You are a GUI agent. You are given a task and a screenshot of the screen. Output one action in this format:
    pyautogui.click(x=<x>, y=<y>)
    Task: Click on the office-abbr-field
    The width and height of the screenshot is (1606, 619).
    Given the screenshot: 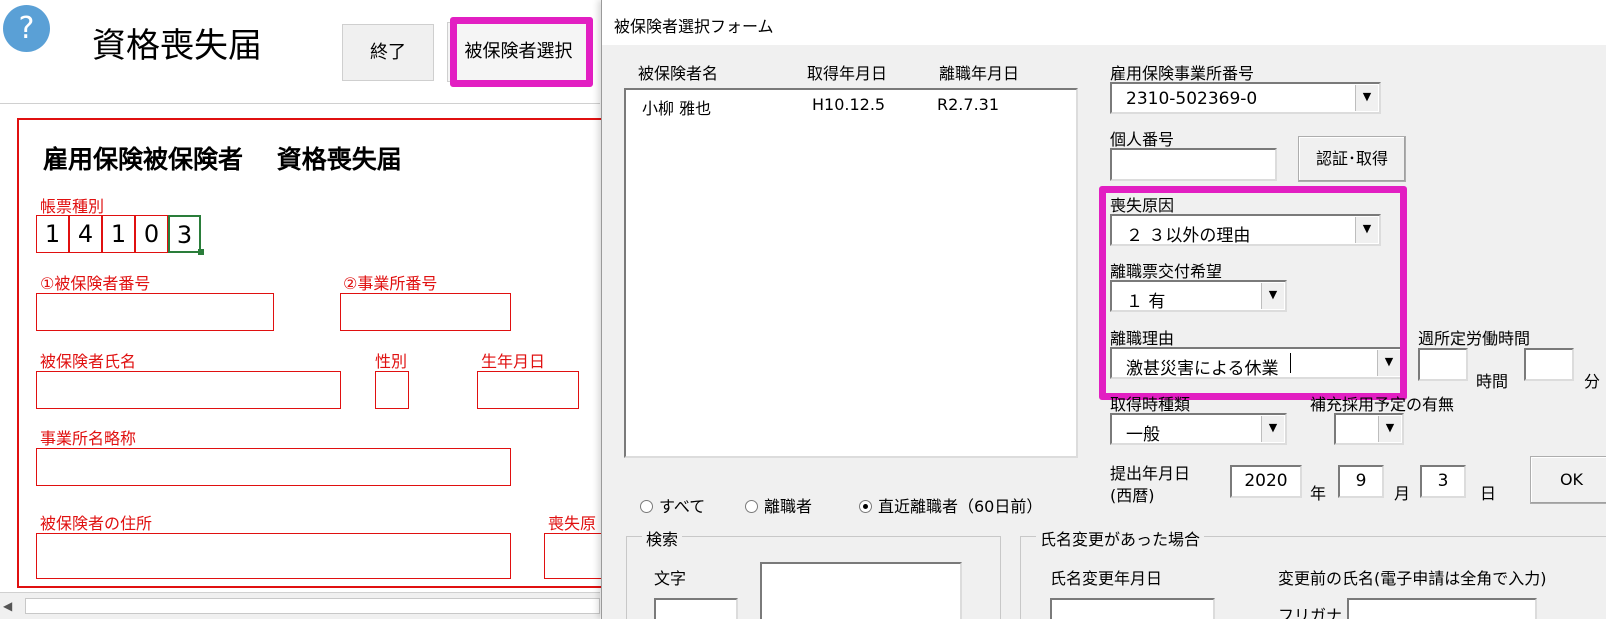 What is the action you would take?
    pyautogui.click(x=273, y=467)
    